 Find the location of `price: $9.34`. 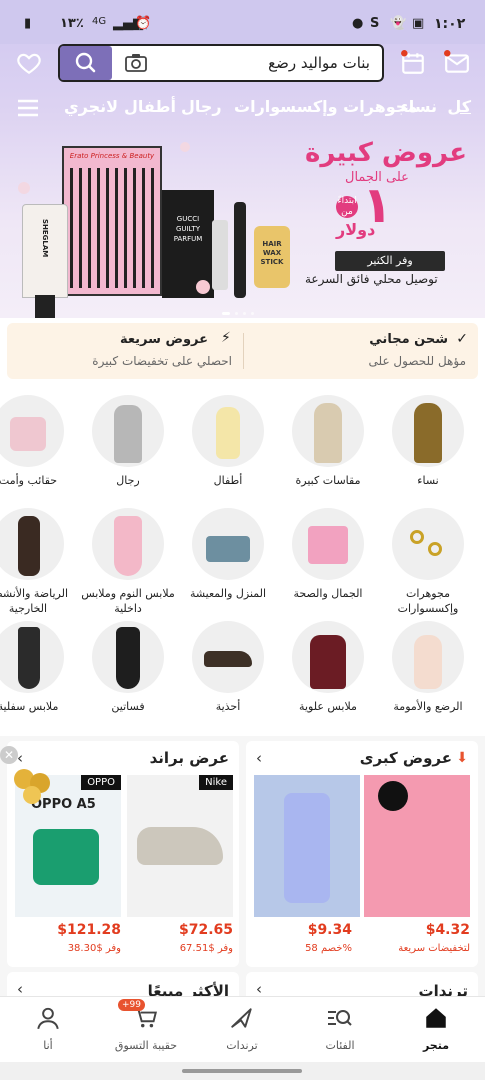

price: $9.34 is located at coordinates (329, 930).